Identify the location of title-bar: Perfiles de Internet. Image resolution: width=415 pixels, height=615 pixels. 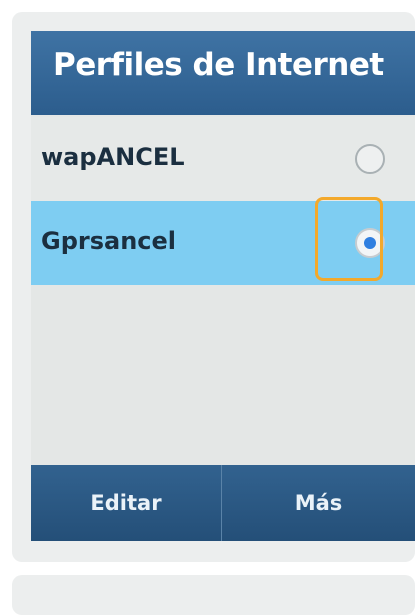
(223, 73).